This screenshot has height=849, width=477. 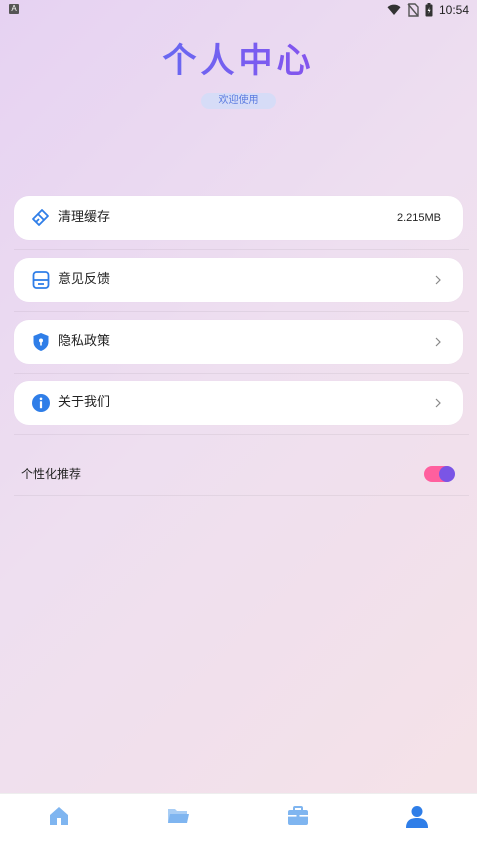 What do you see at coordinates (41, 403) in the screenshot?
I see `info-circle-icon` at bounding box center [41, 403].